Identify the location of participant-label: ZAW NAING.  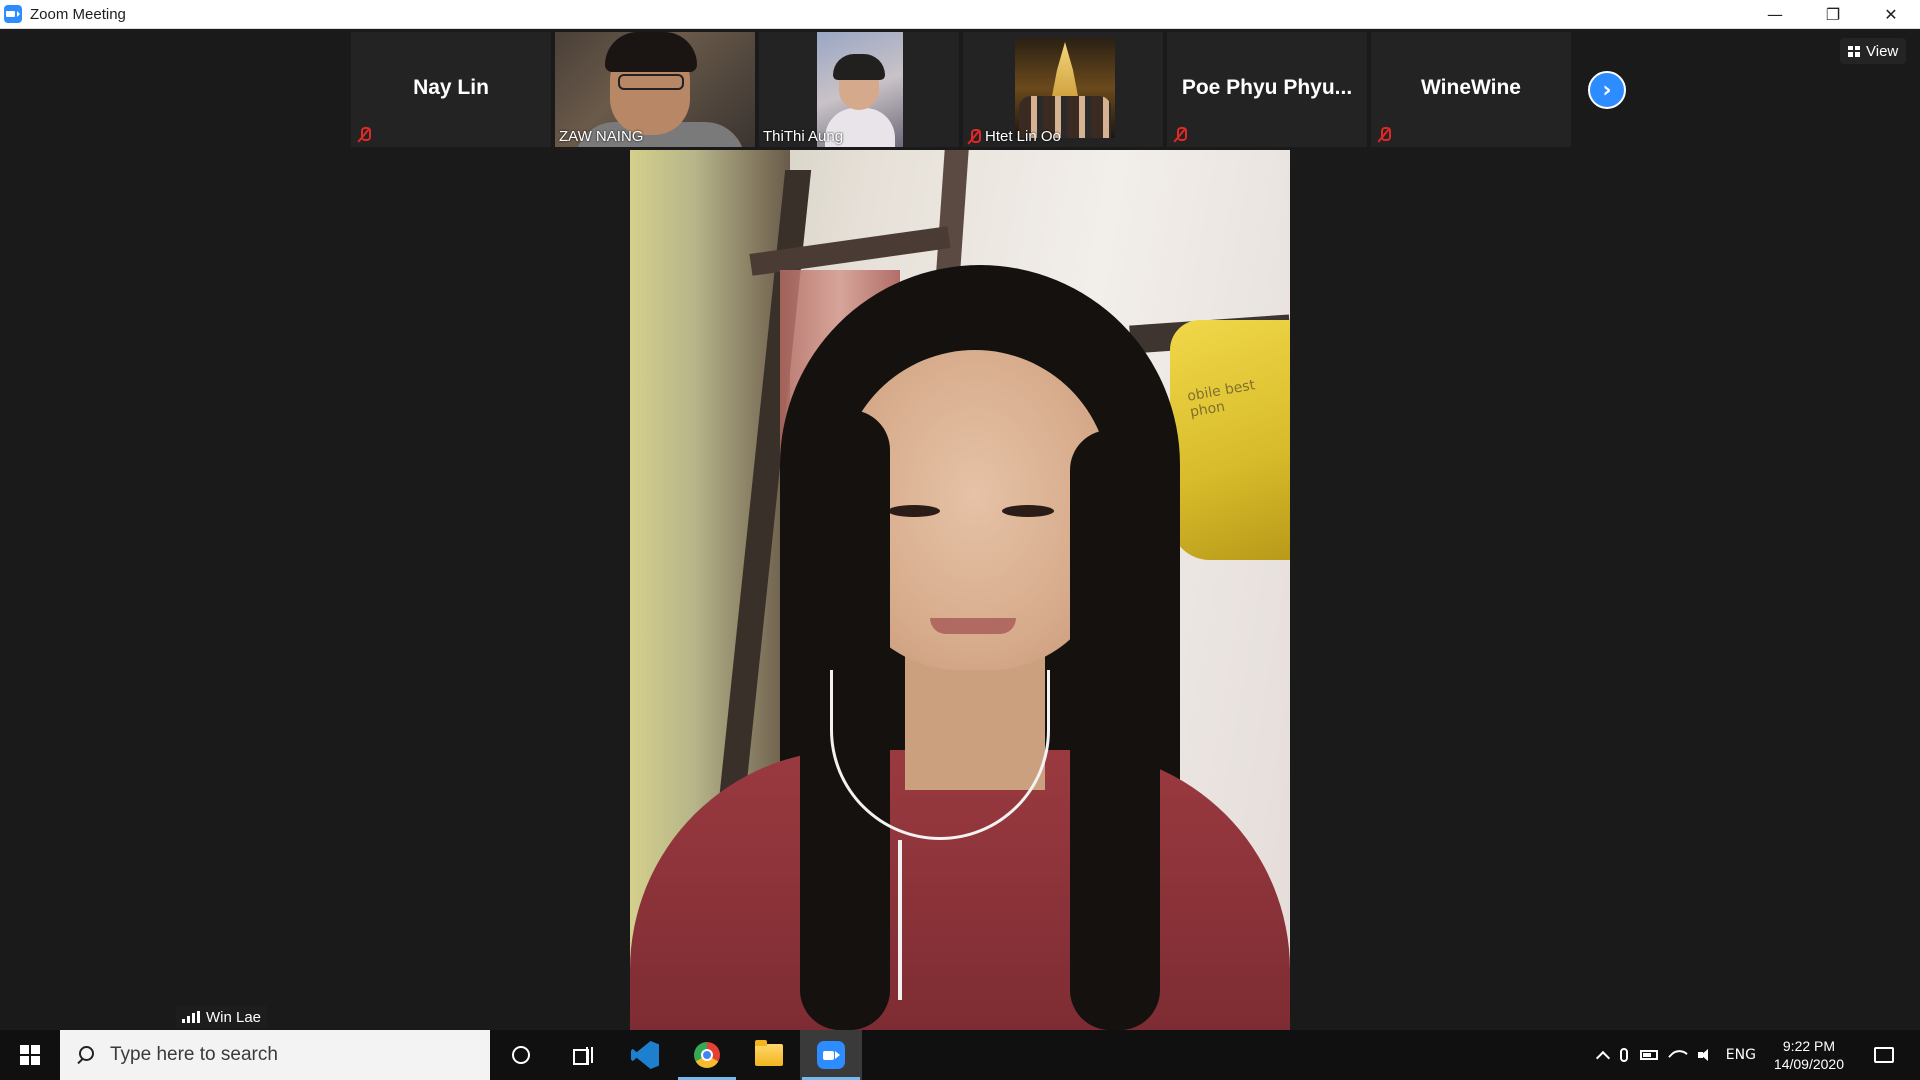
(601, 136).